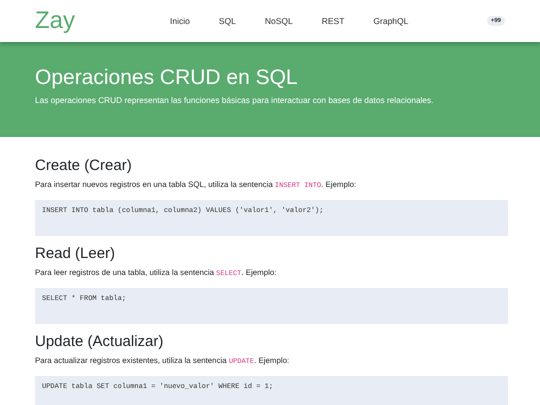 The image size is (540, 405). Describe the element at coordinates (167, 78) in the screenshot. I see `page-title: Operaciones CRUD en SQL` at that location.